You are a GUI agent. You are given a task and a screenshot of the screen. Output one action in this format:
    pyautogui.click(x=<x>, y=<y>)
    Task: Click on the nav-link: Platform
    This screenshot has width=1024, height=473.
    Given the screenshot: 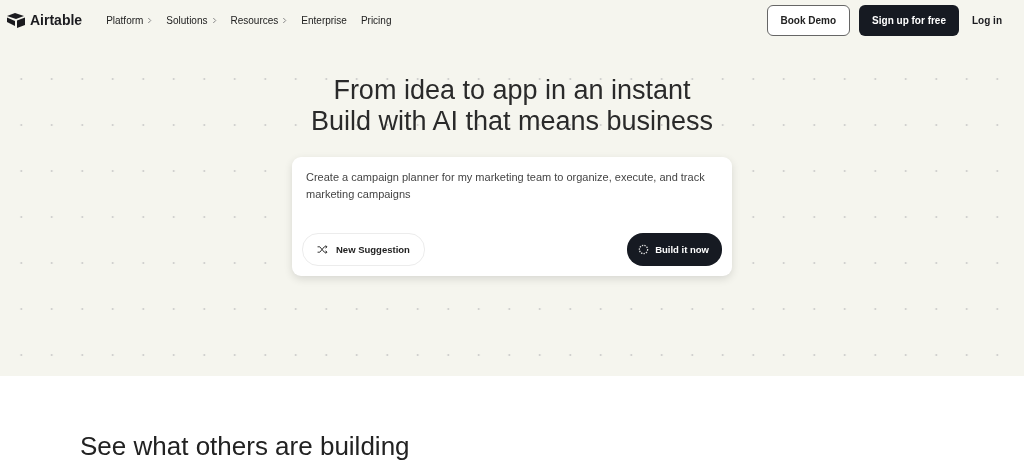 What is the action you would take?
    pyautogui.click(x=129, y=20)
    